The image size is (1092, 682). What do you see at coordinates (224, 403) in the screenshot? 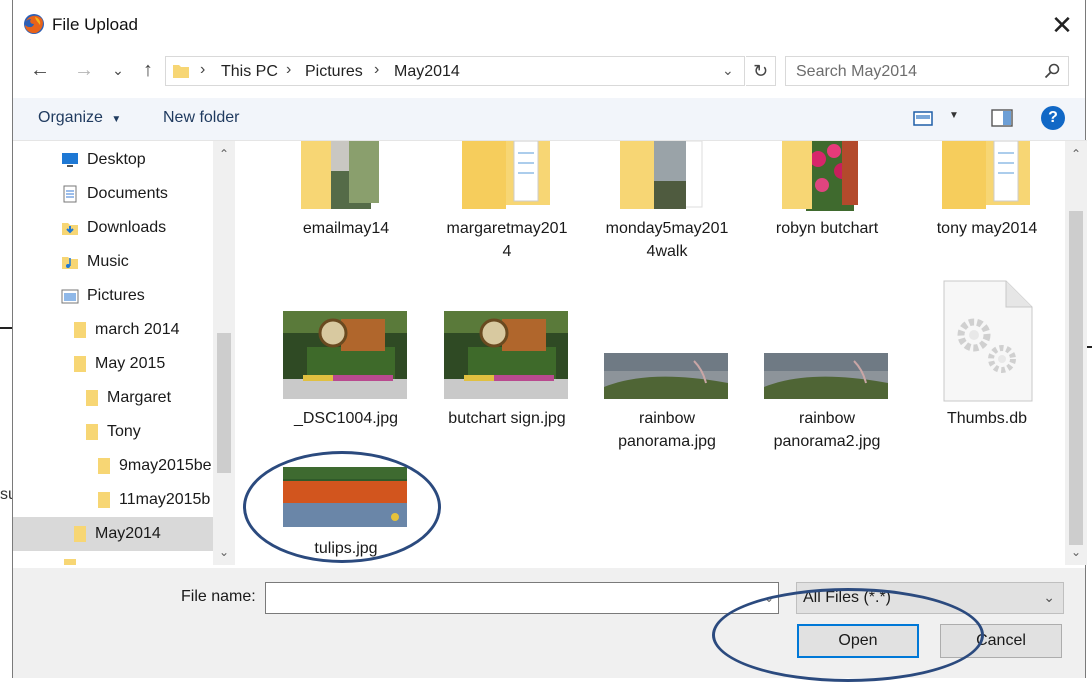
I see `tree-scrollbar-thumb` at bounding box center [224, 403].